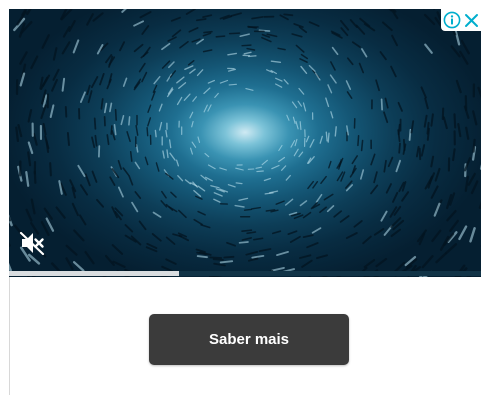 The image size is (481, 395). I want to click on video-progress-bar, so click(245, 273).